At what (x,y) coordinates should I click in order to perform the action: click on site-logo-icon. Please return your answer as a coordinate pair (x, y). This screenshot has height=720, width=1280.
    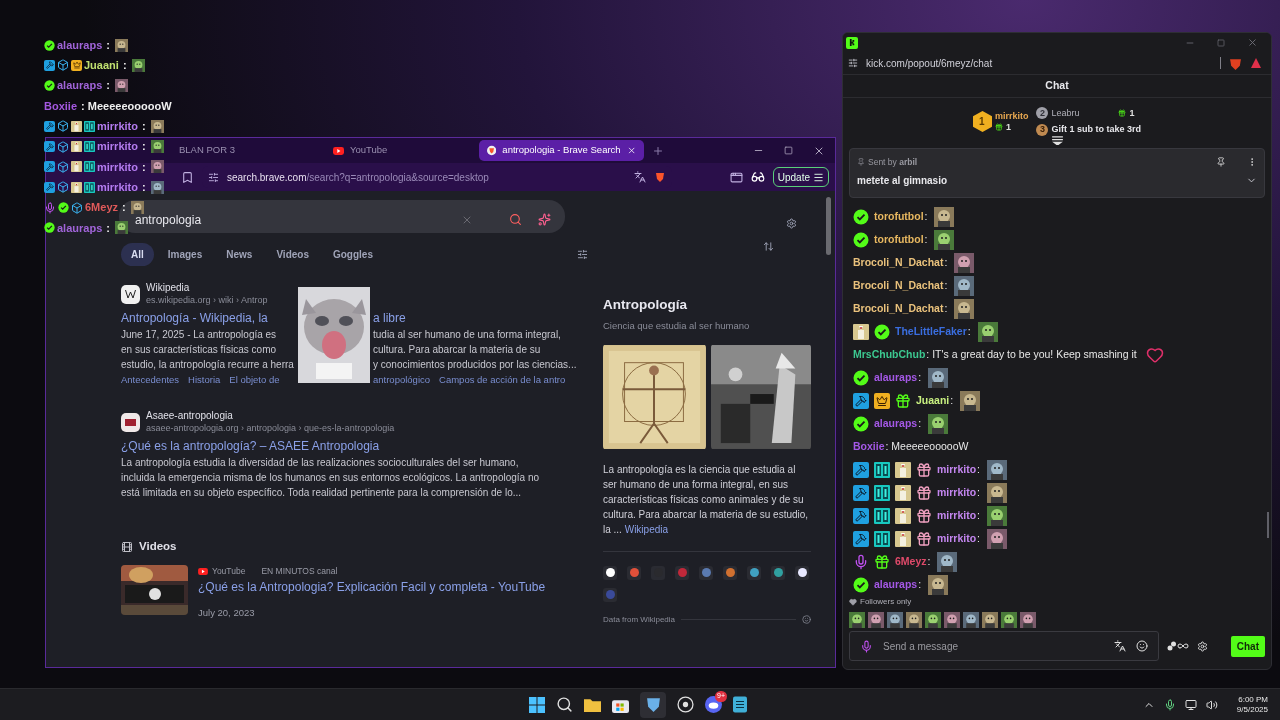
    Looking at the image, I should click on (130, 294).